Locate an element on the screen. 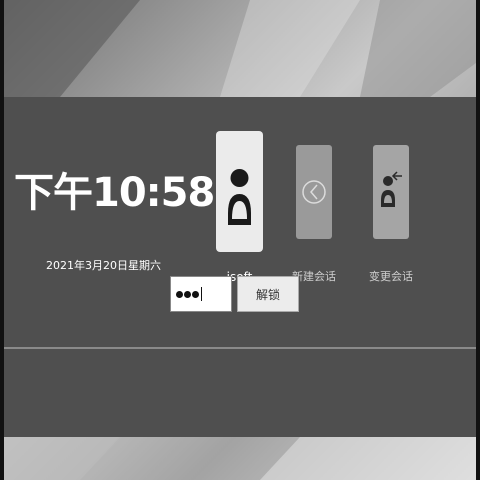 The height and width of the screenshot is (480, 480). user-icon is located at coordinates (239, 197).